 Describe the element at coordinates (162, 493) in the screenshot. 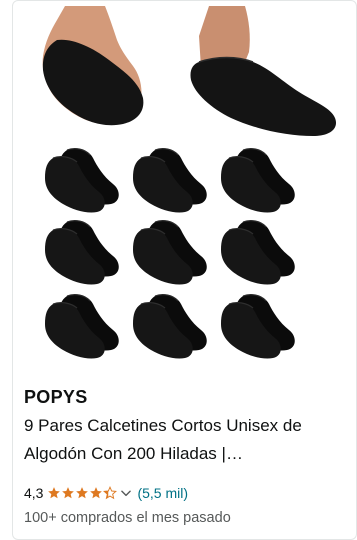

I see `reviews-count-link: (5,5 mil)` at that location.